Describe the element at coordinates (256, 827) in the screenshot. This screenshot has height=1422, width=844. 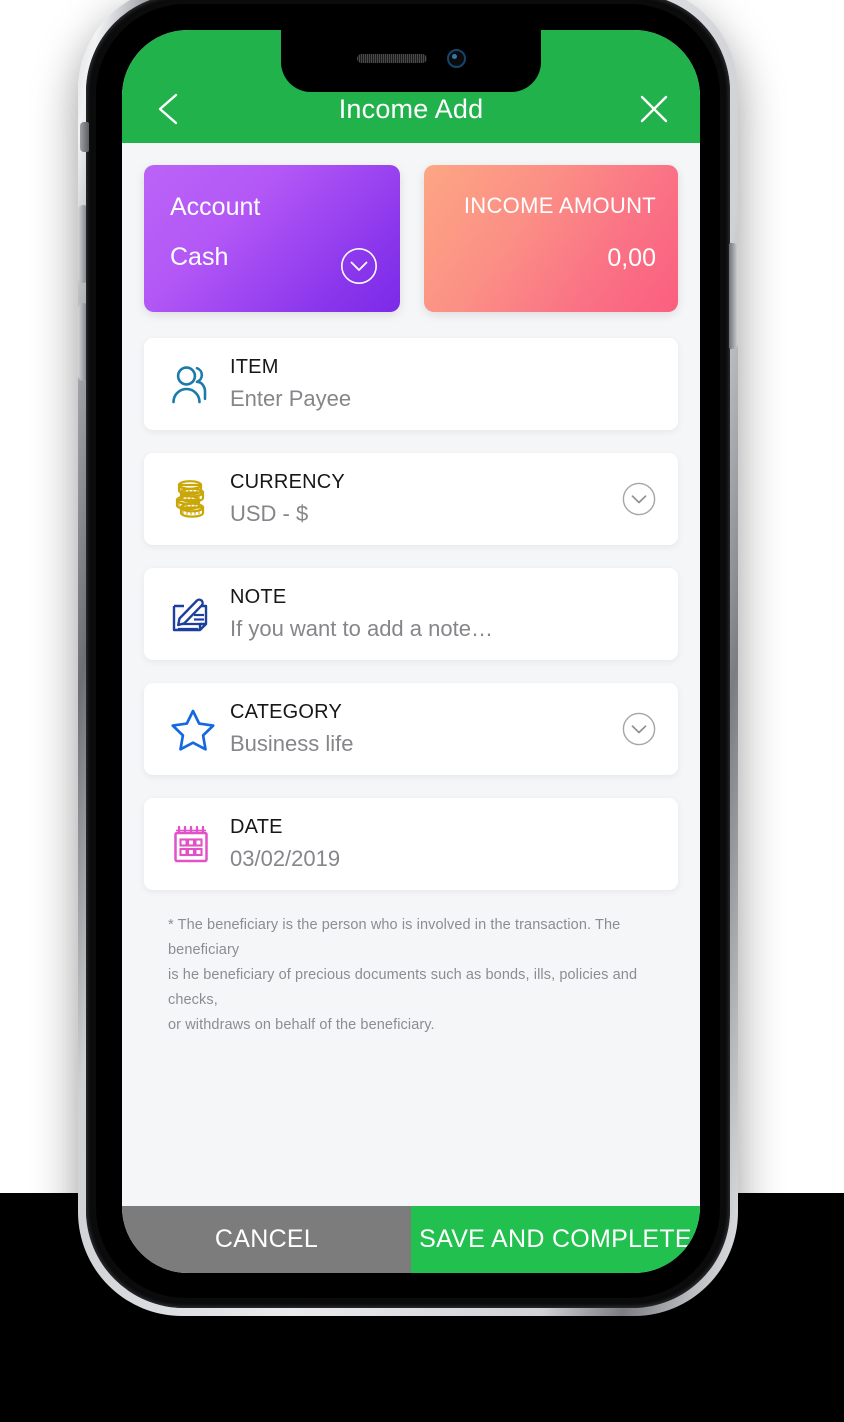
I see `field-label-date: DATE` at that location.